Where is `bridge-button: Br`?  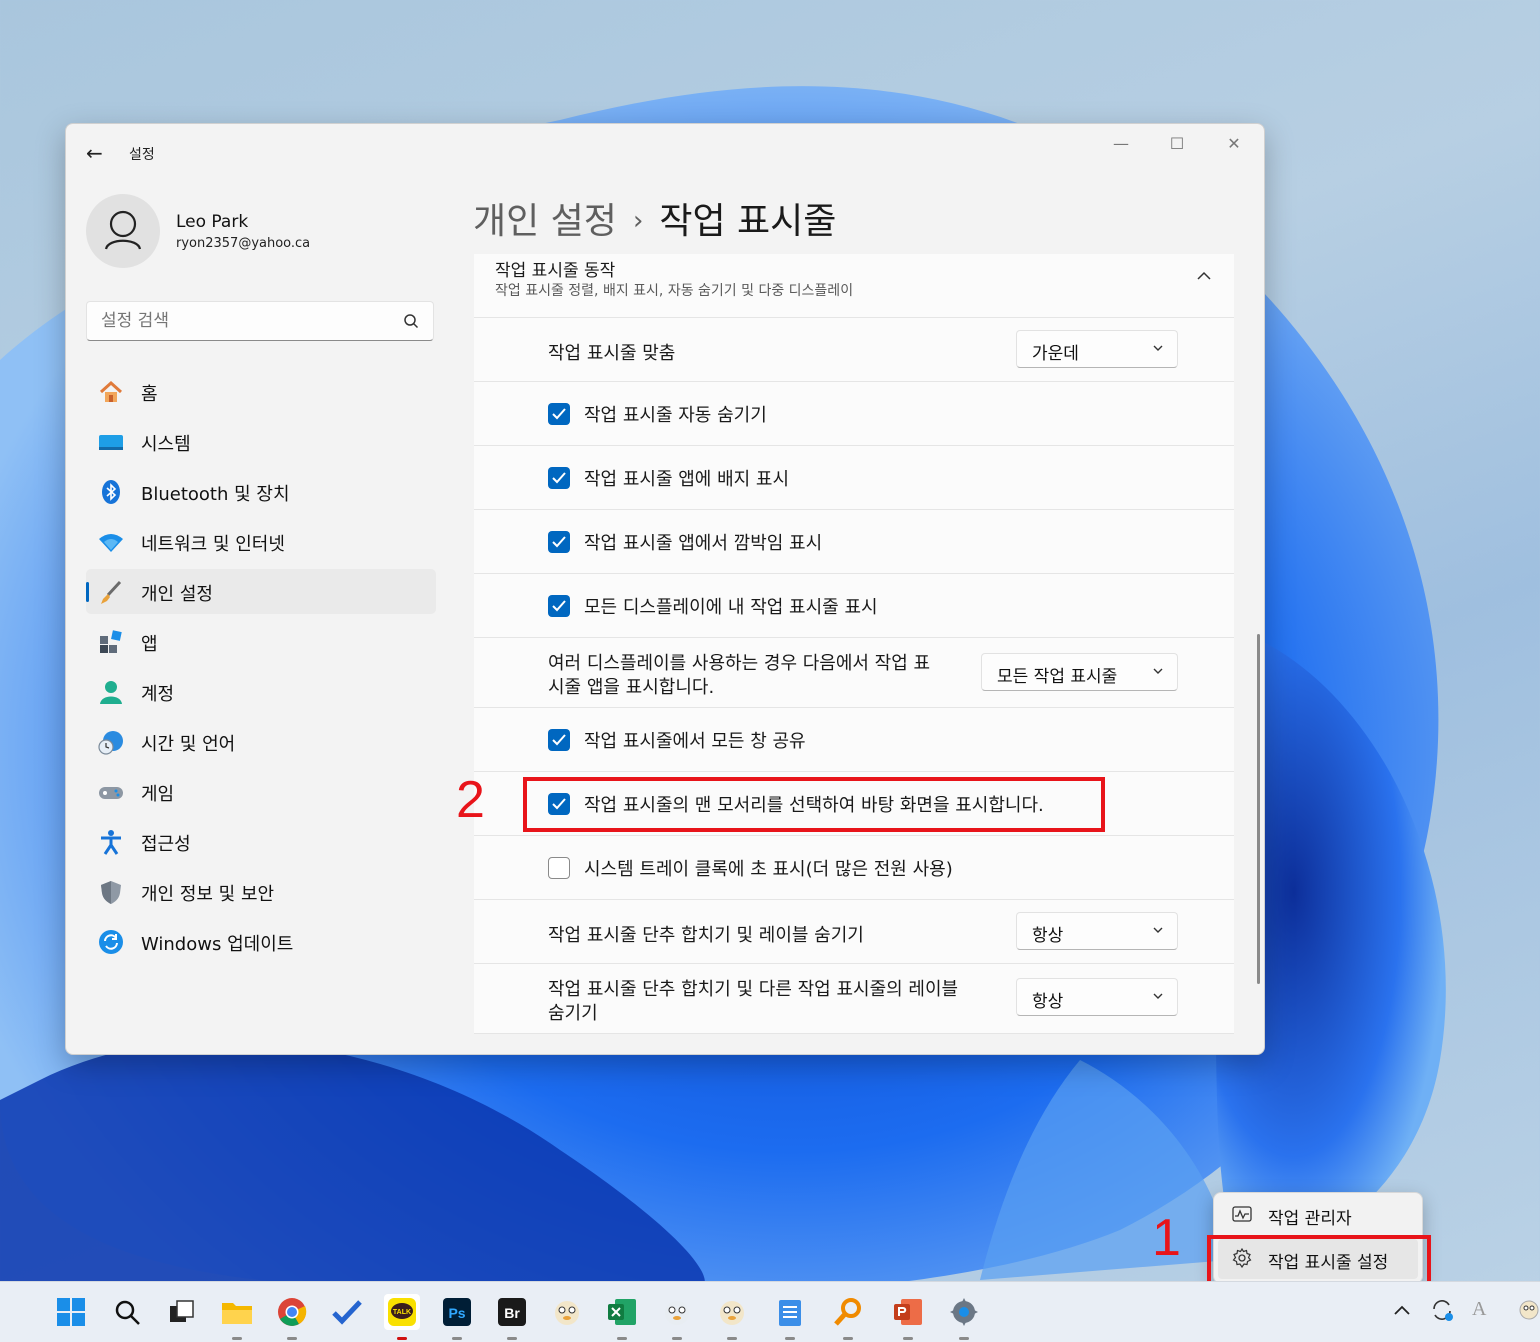 bridge-button: Br is located at coordinates (512, 1317).